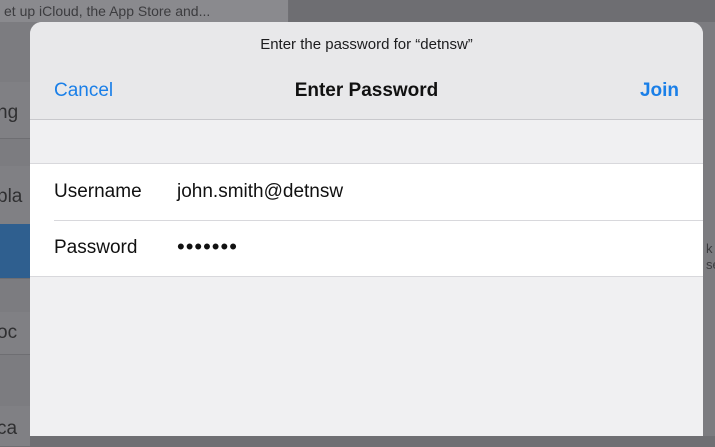  What do you see at coordinates (709, 248) in the screenshot?
I see `background-detail-text: k` at bounding box center [709, 248].